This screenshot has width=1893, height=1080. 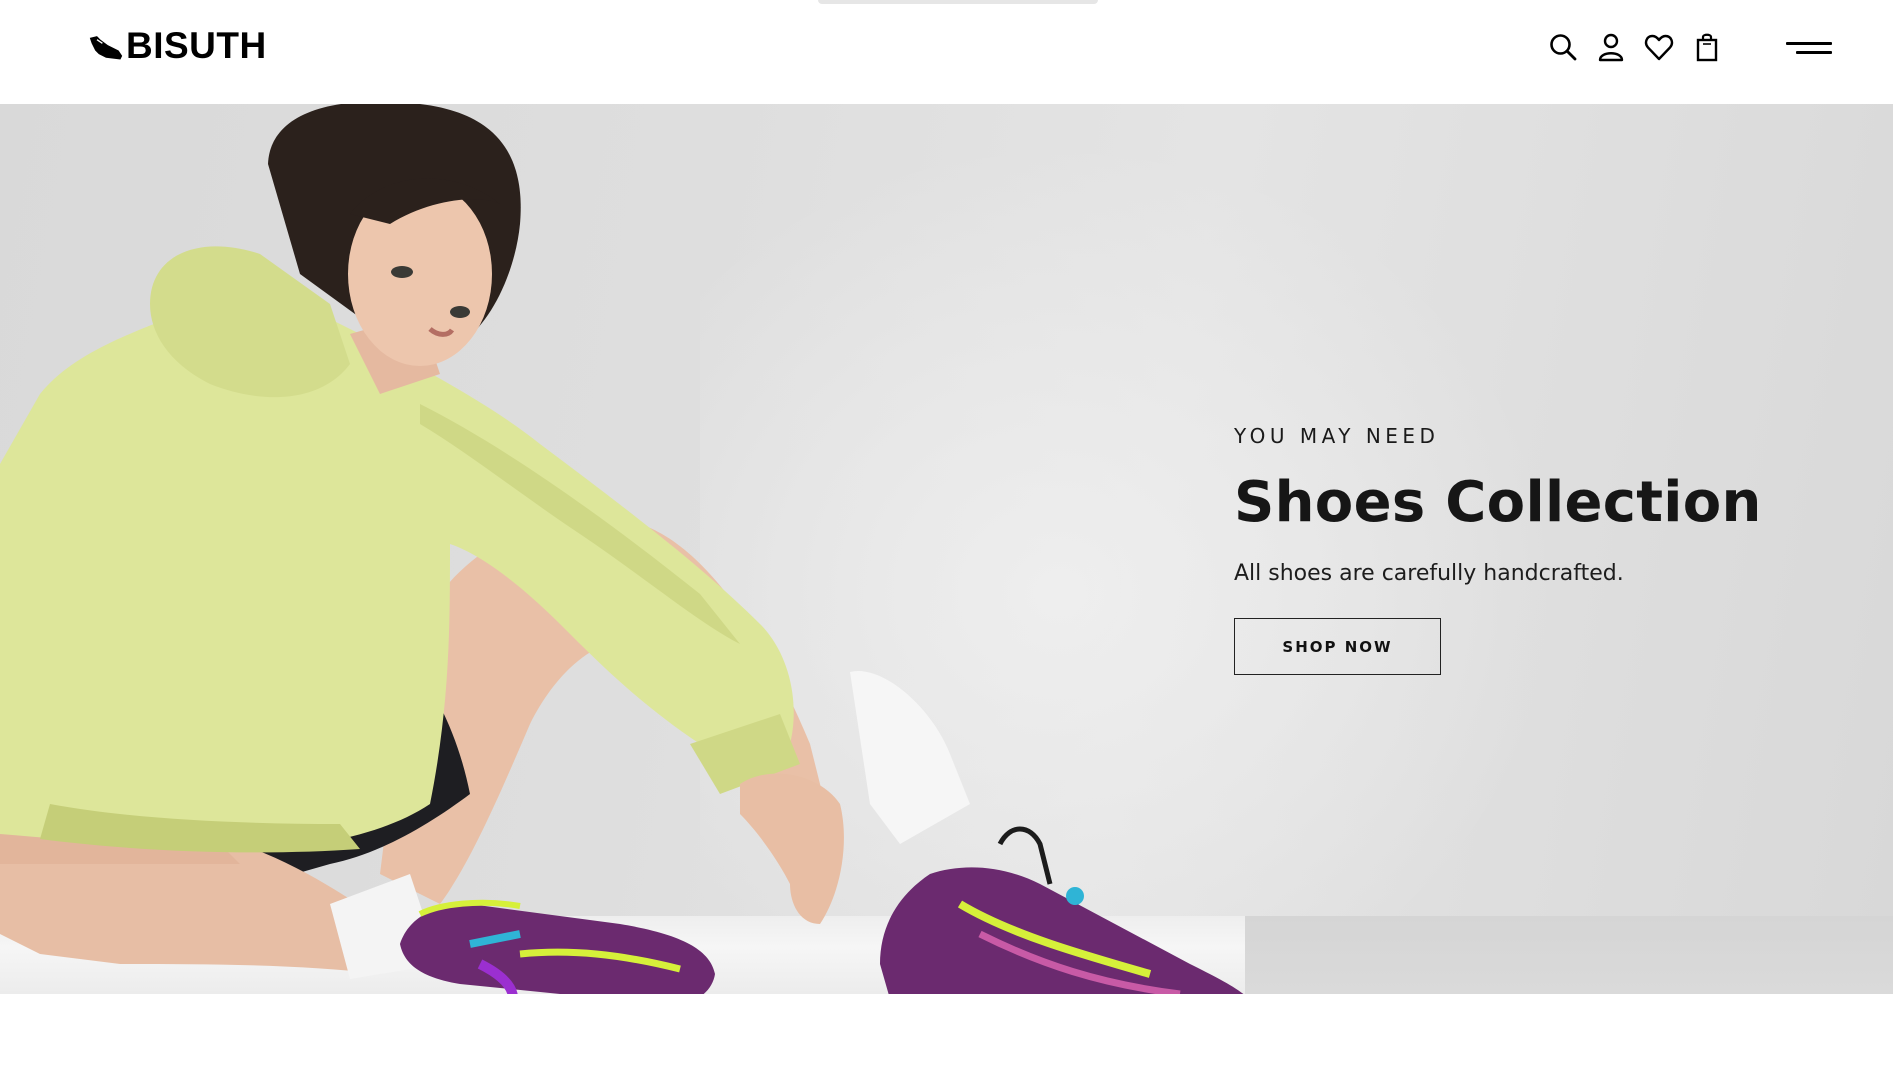 What do you see at coordinates (1337, 436) in the screenshot?
I see `hero-eyebrow: YOU MAY NEED` at bounding box center [1337, 436].